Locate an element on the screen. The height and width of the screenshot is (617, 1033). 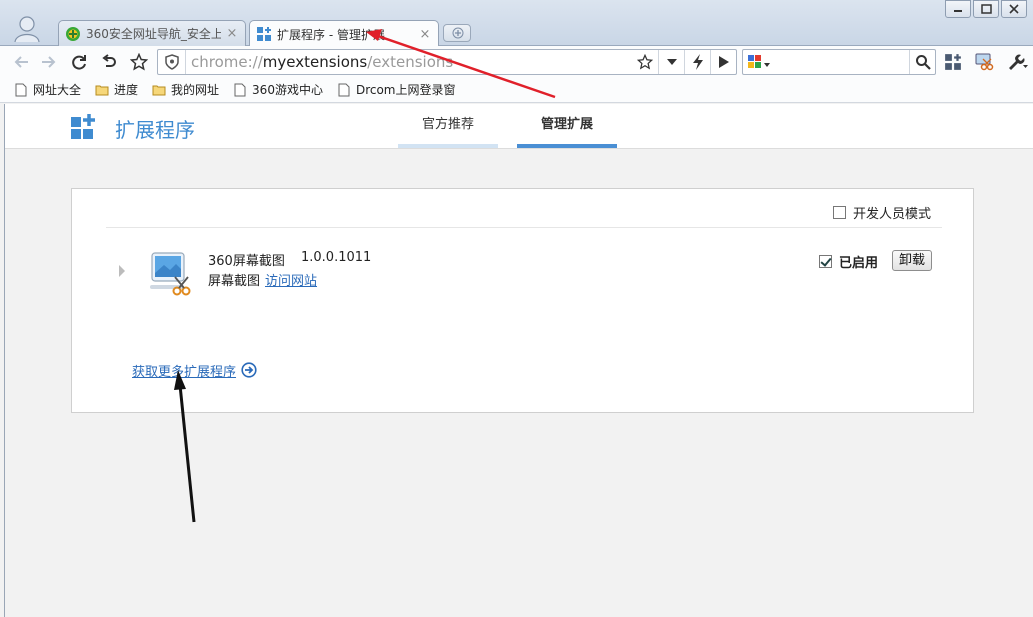
shield-icon is located at coordinates (171, 62).